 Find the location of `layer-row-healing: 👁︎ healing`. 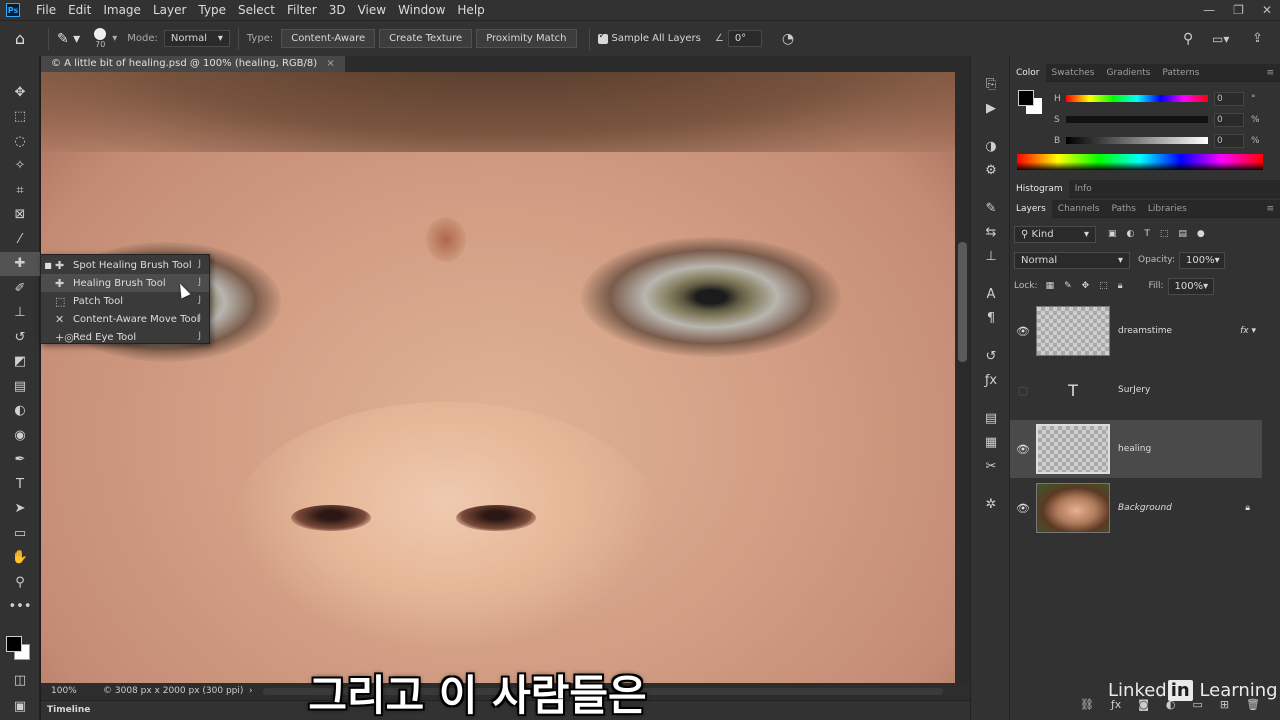

layer-row-healing: 👁︎ healing is located at coordinates (1136, 449).